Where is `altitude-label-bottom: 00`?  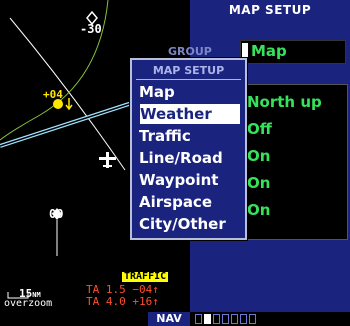 altitude-label-bottom: 00 is located at coordinates (56, 214).